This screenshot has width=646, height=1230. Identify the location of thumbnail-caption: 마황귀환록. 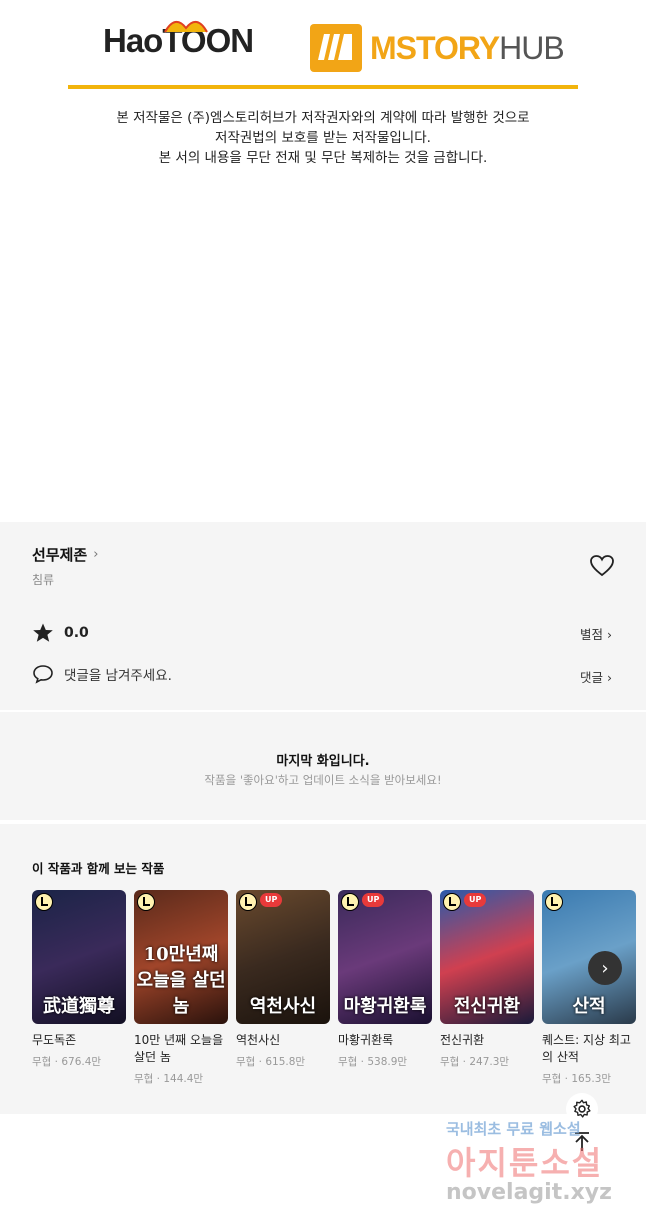
(385, 1006).